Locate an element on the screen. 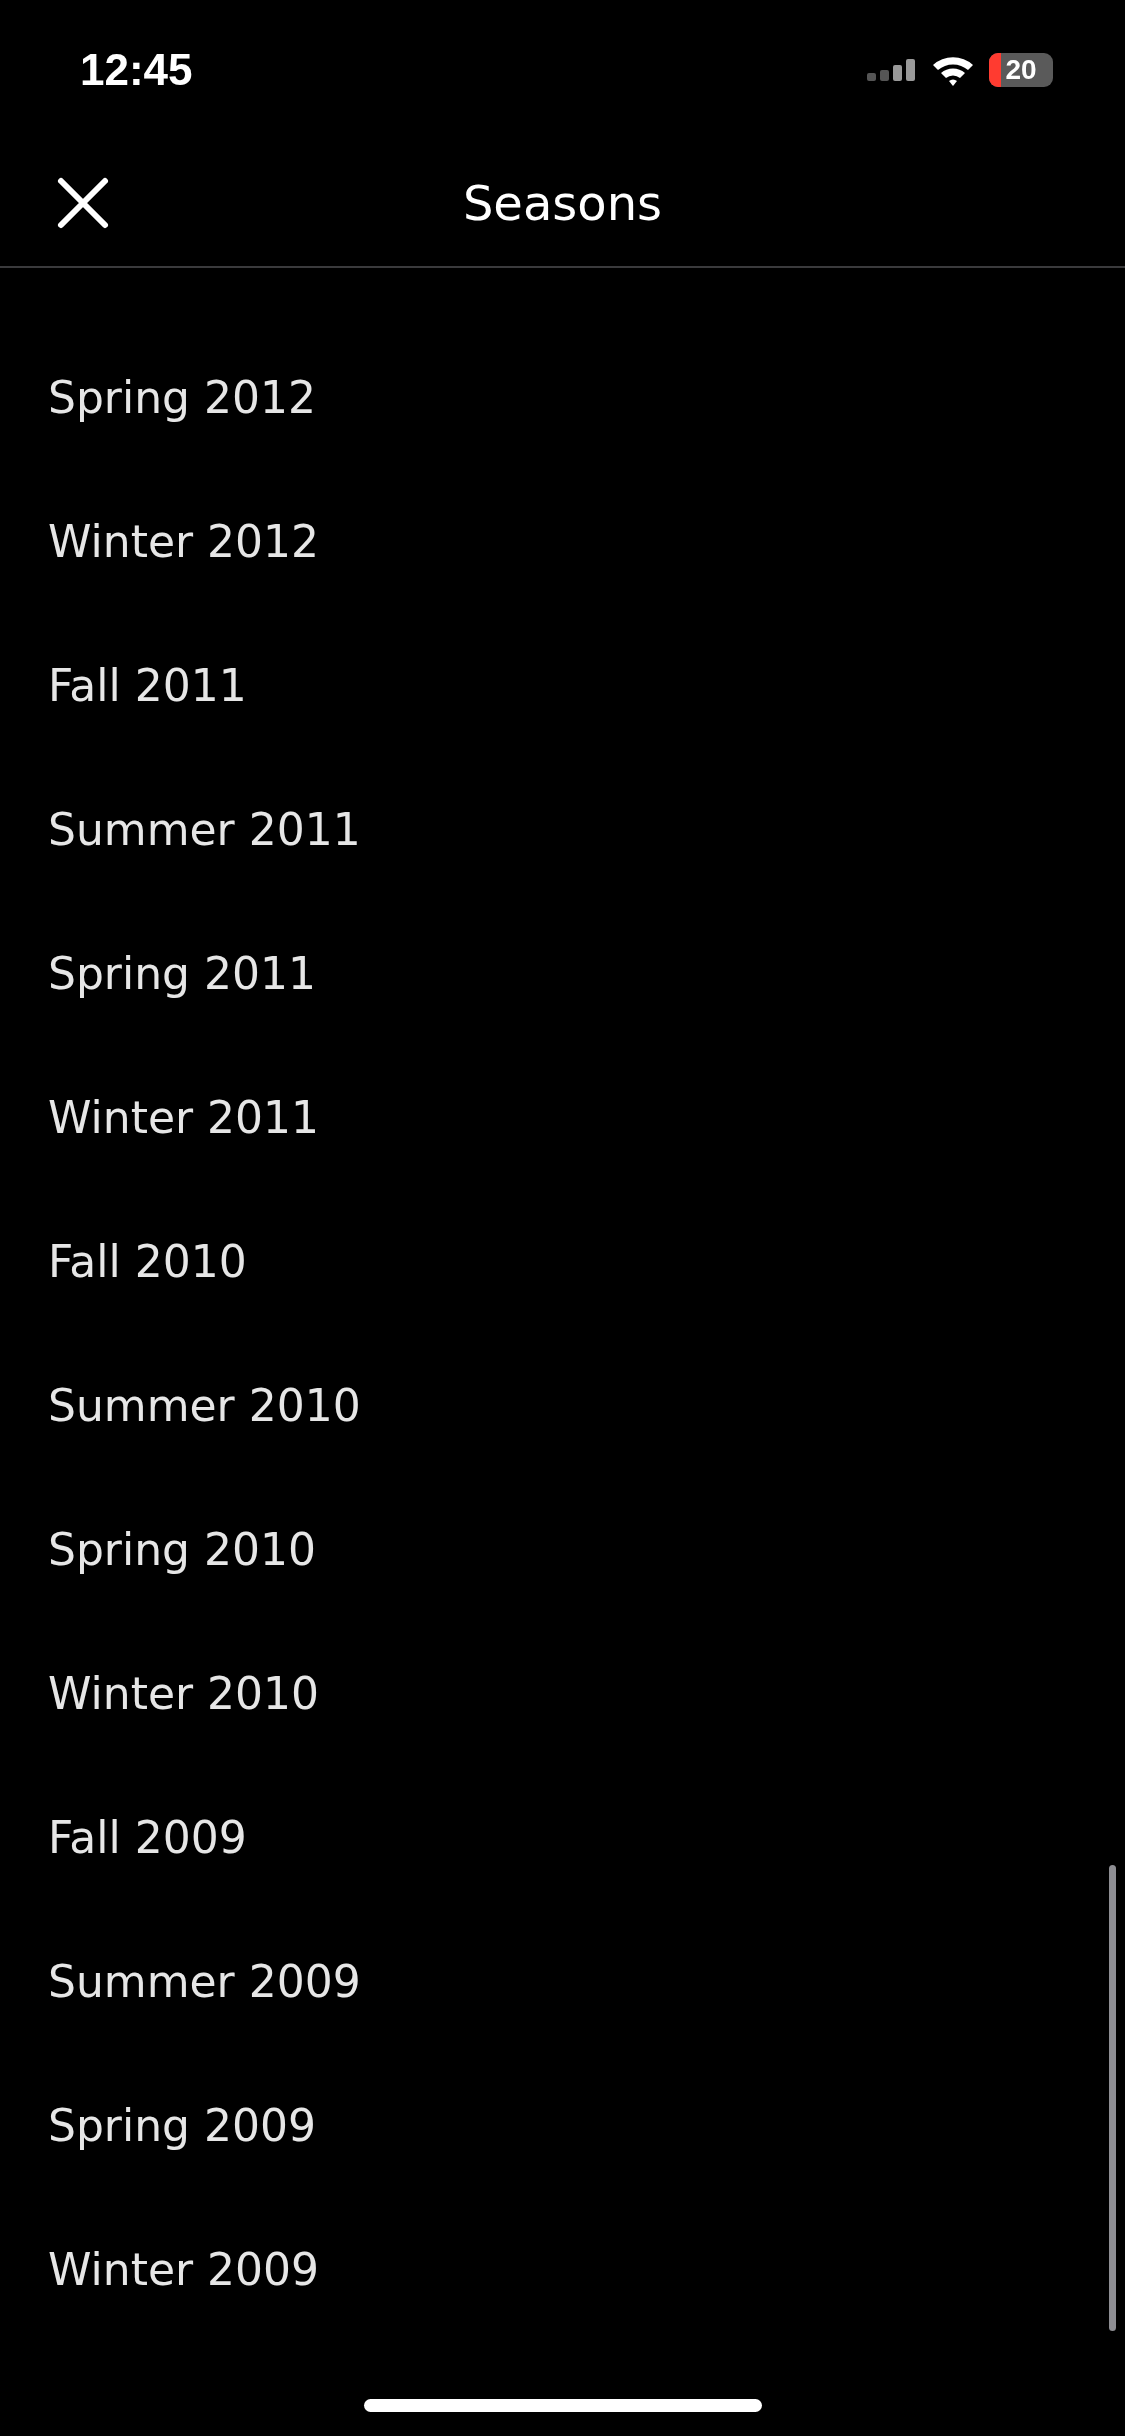 The height and width of the screenshot is (2436, 1125). wifi-icon is located at coordinates (953, 70).